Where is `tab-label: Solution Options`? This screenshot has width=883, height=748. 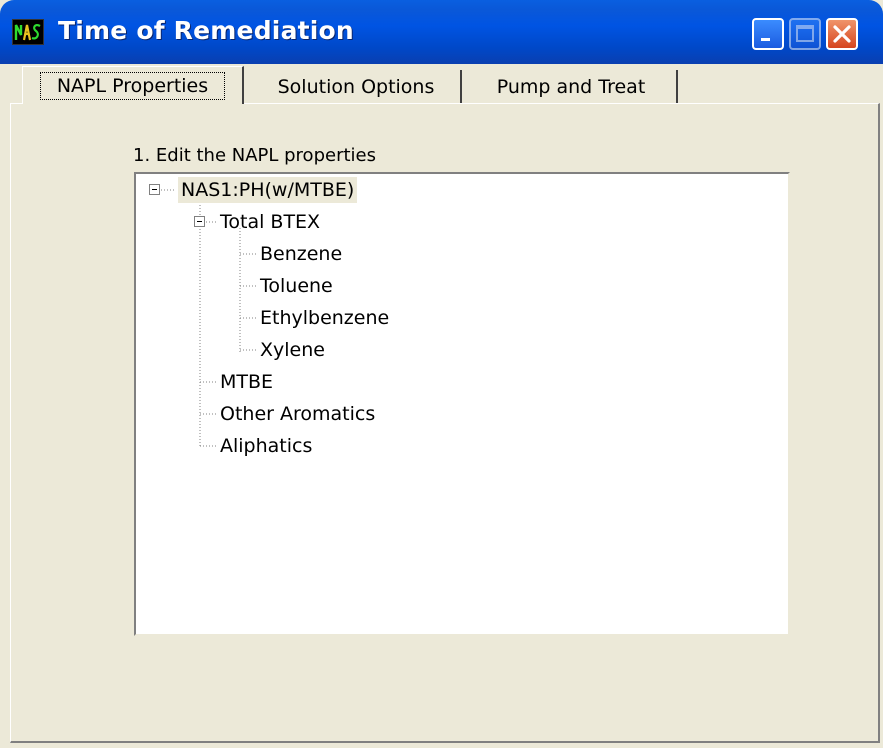 tab-label: Solution Options is located at coordinates (356, 87).